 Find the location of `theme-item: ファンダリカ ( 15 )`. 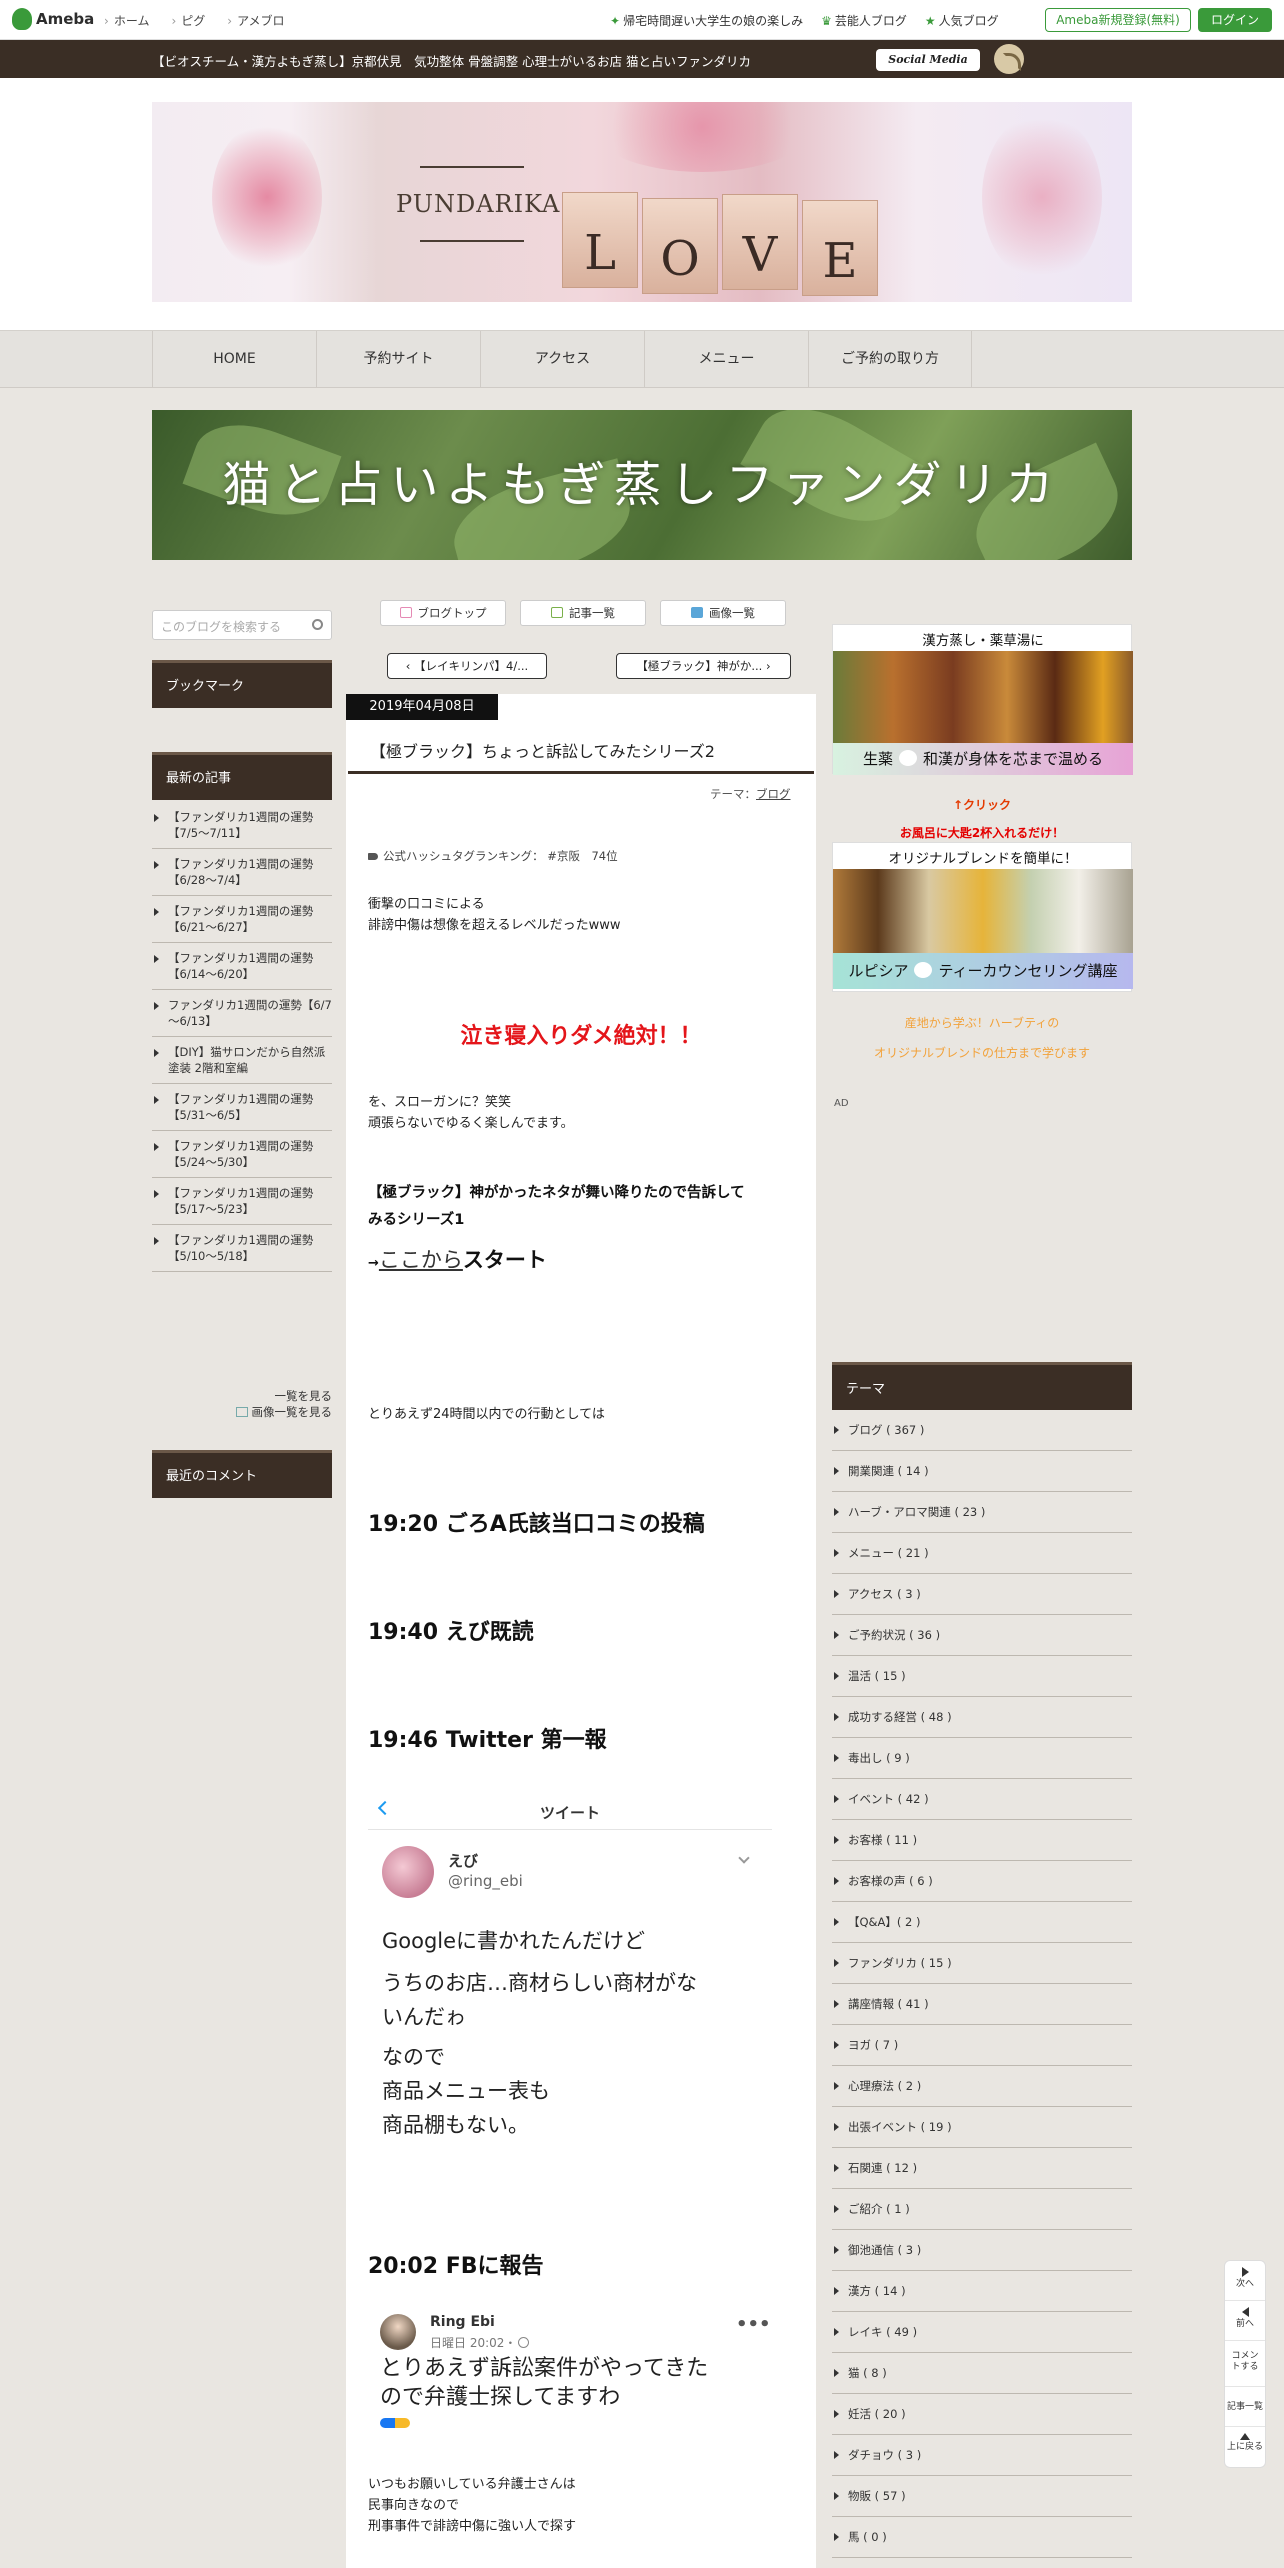

theme-item: ファンダリカ ( 15 ) is located at coordinates (982, 1963).